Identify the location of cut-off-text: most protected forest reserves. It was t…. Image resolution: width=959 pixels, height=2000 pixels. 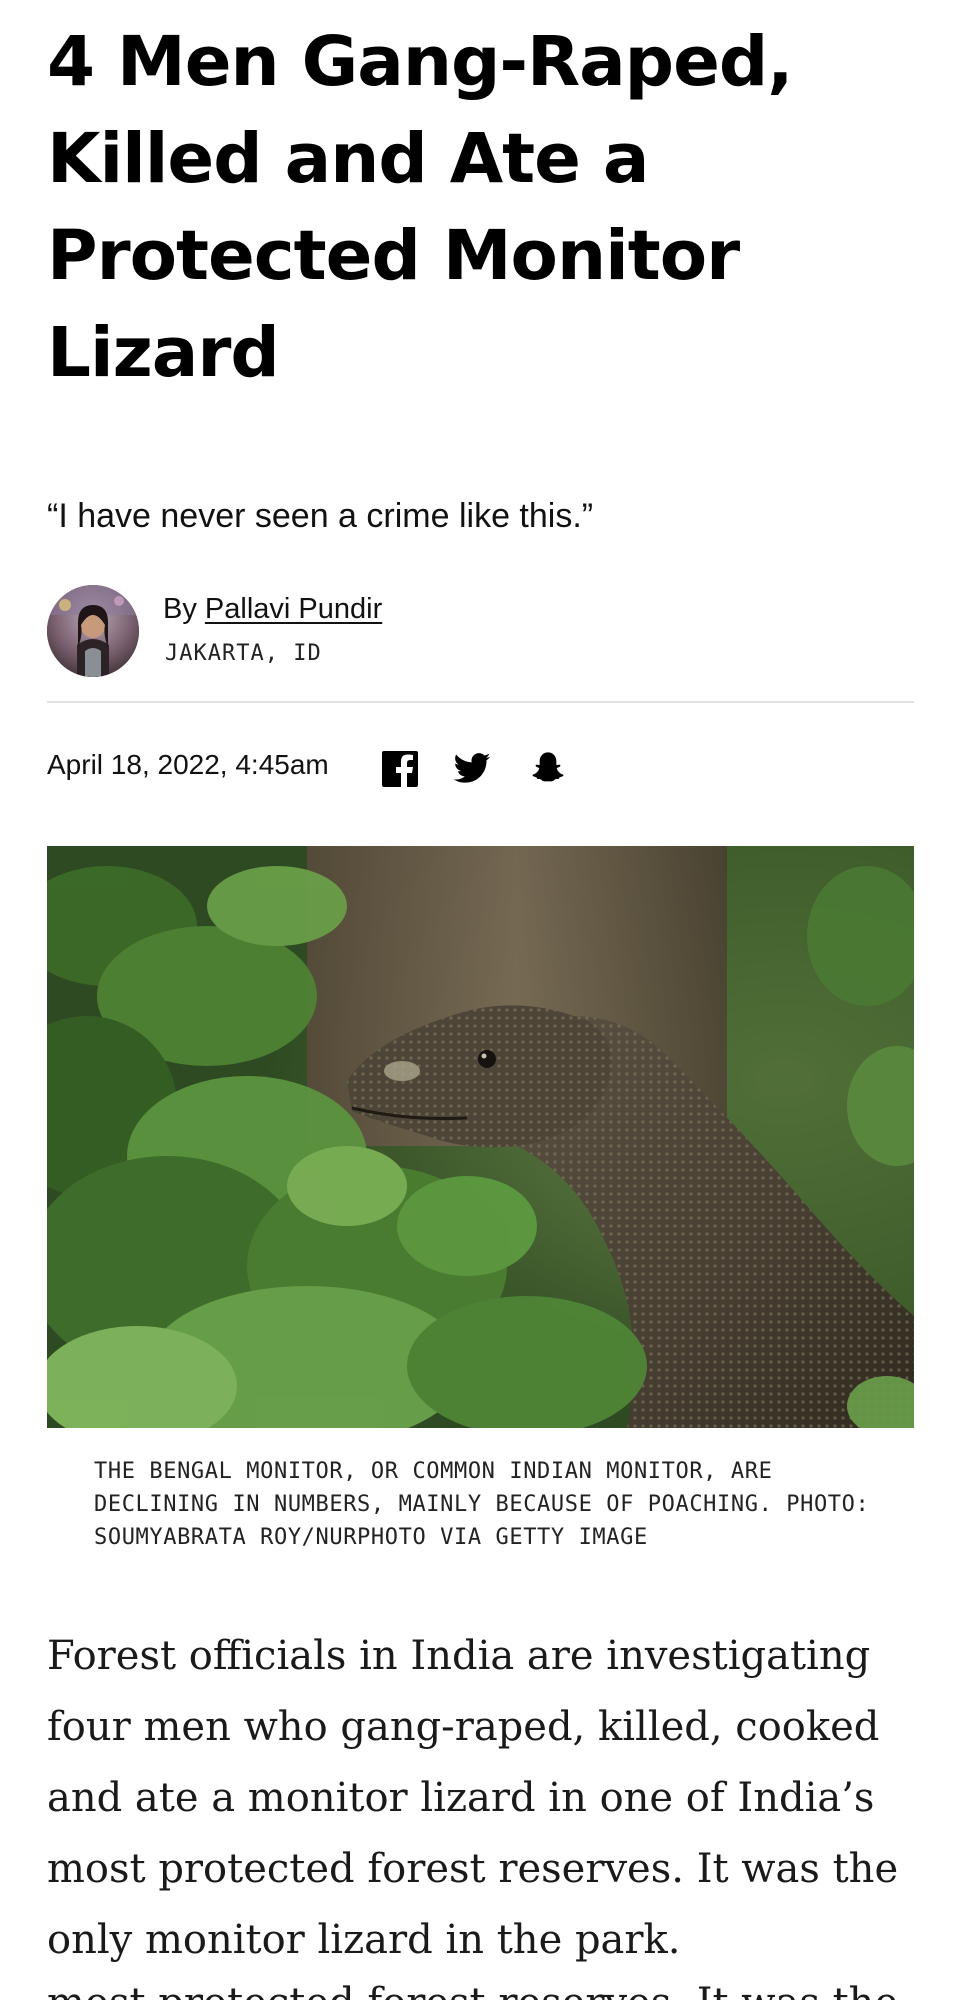
(480, 1981).